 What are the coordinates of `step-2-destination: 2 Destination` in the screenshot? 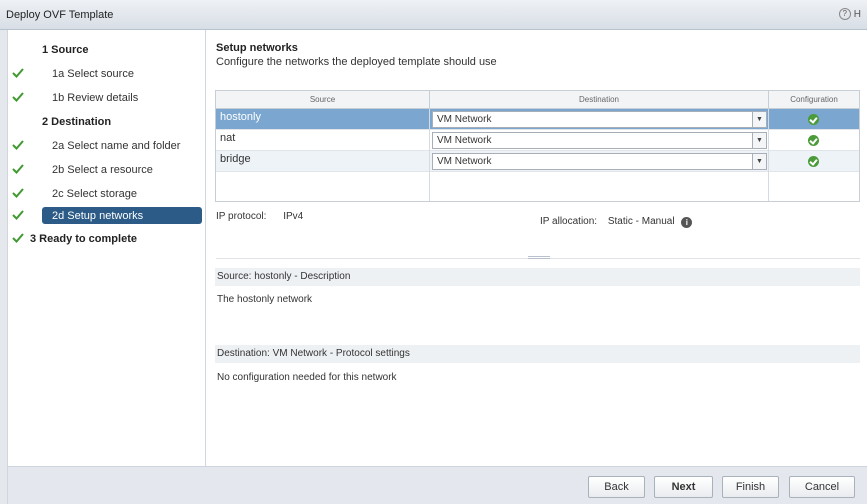 It's located at (107, 122).